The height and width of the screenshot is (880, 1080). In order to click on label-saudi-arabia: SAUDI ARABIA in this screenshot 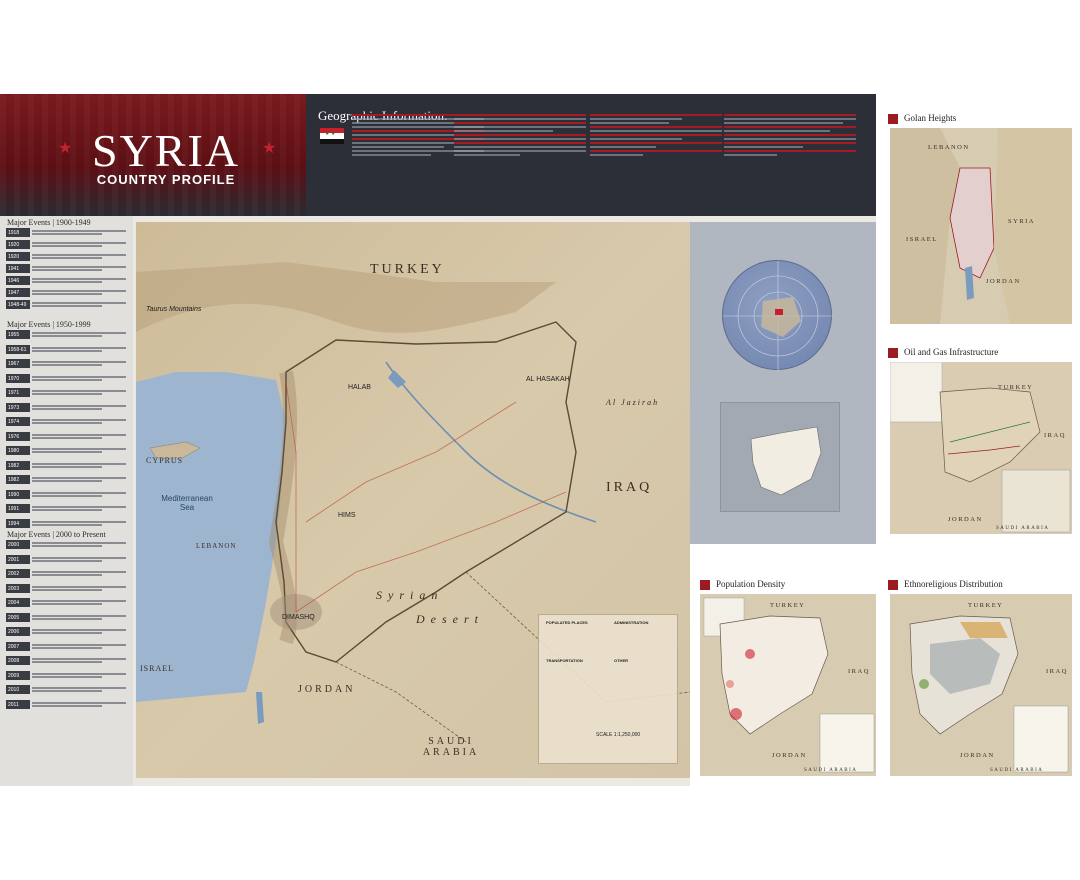, I will do `click(451, 747)`.